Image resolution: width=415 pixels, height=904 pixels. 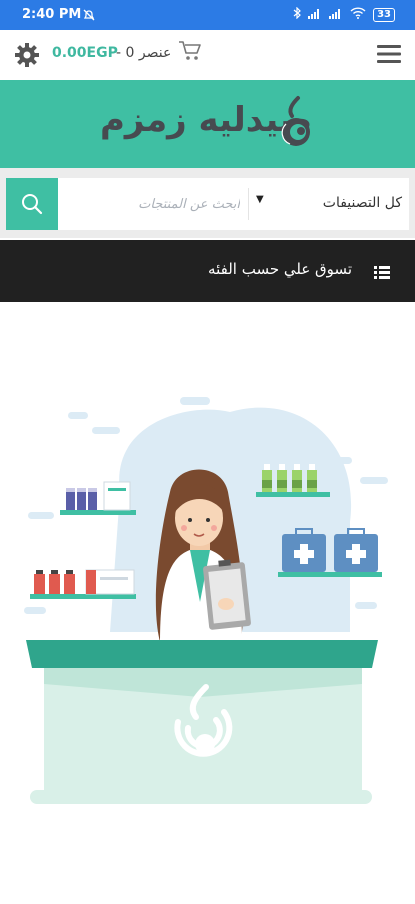 I want to click on list-icon, so click(x=382, y=273).